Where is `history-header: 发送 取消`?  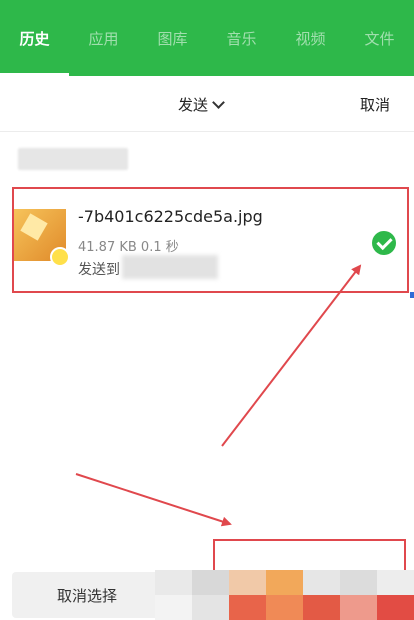 history-header: 发送 取消 is located at coordinates (207, 104).